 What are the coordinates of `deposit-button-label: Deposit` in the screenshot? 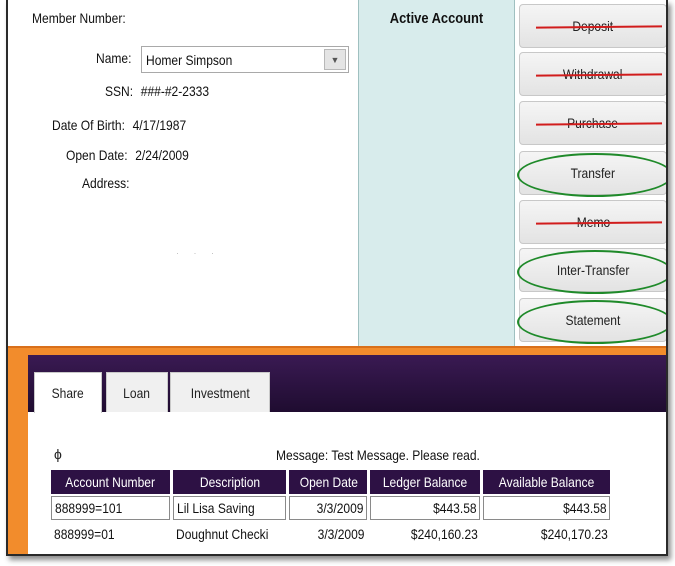 It's located at (593, 26).